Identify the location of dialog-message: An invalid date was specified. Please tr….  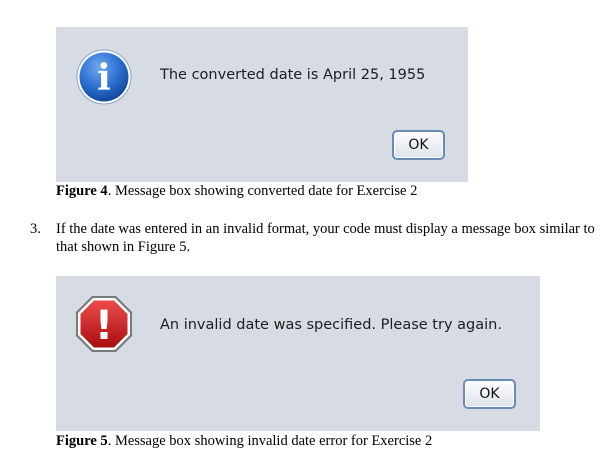
(331, 325).